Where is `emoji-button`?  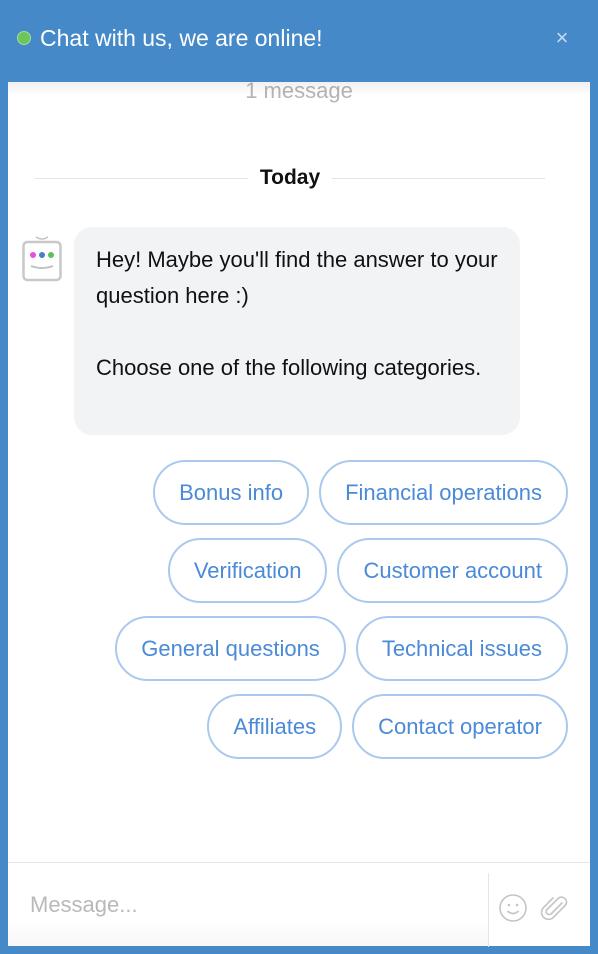 emoji-button is located at coordinates (513, 908).